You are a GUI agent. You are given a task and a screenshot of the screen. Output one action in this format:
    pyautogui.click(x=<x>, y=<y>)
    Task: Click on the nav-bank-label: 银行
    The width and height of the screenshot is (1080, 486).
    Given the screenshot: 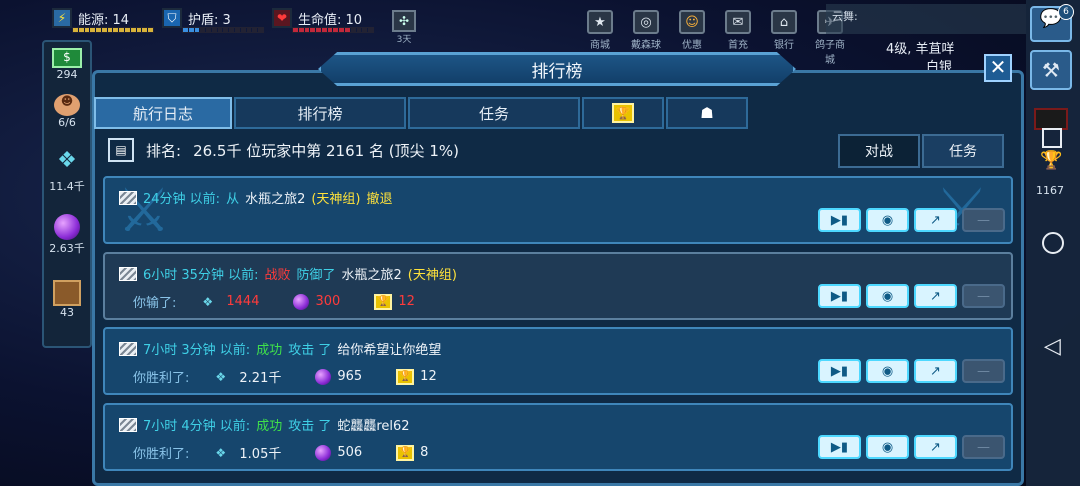 What is the action you would take?
    pyautogui.click(x=784, y=45)
    